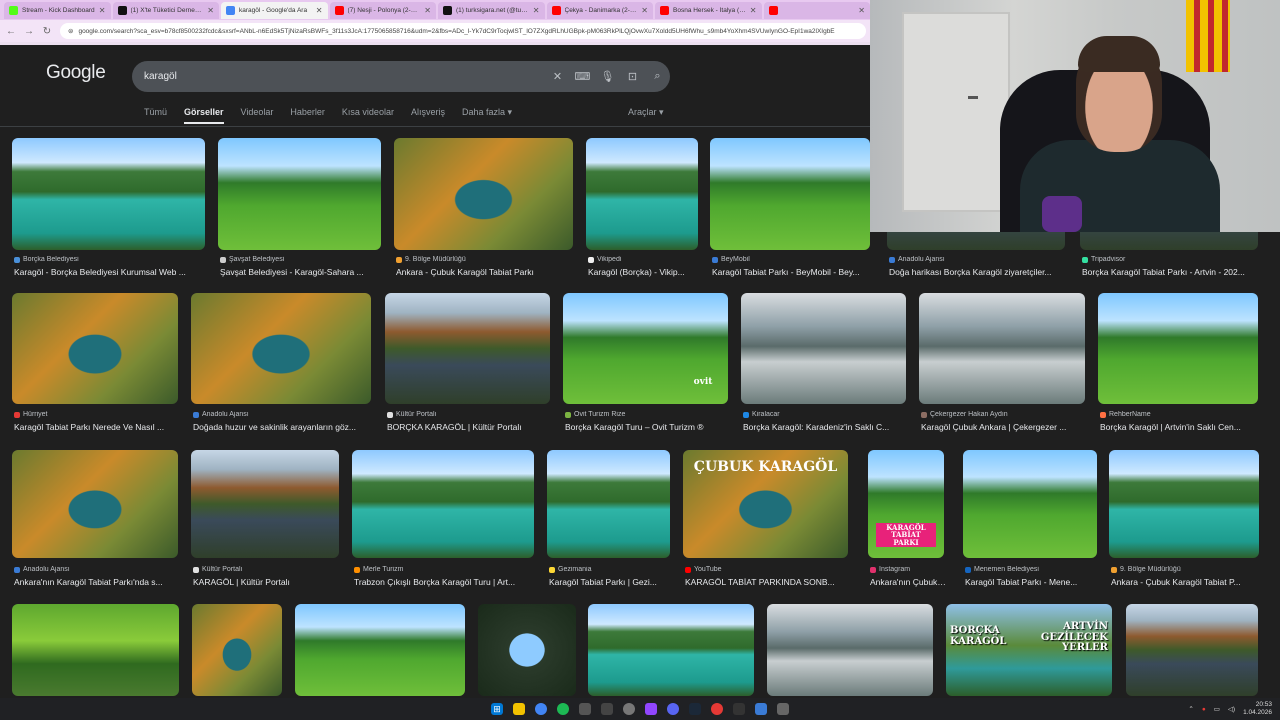 The height and width of the screenshot is (720, 1280). I want to click on clock: 20:53 1.04.2026, so click(1257, 709).